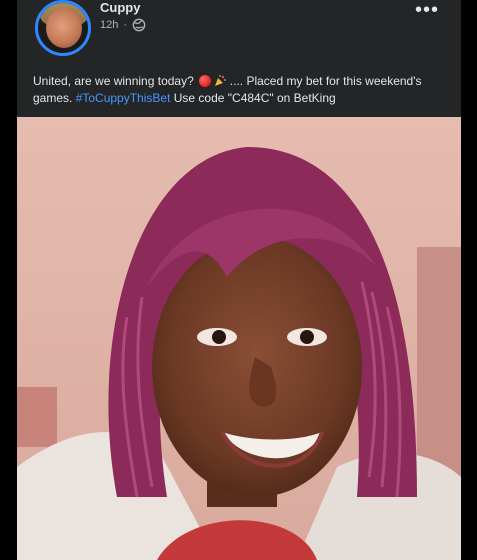  I want to click on post-meta: 12h ·, so click(123, 25).